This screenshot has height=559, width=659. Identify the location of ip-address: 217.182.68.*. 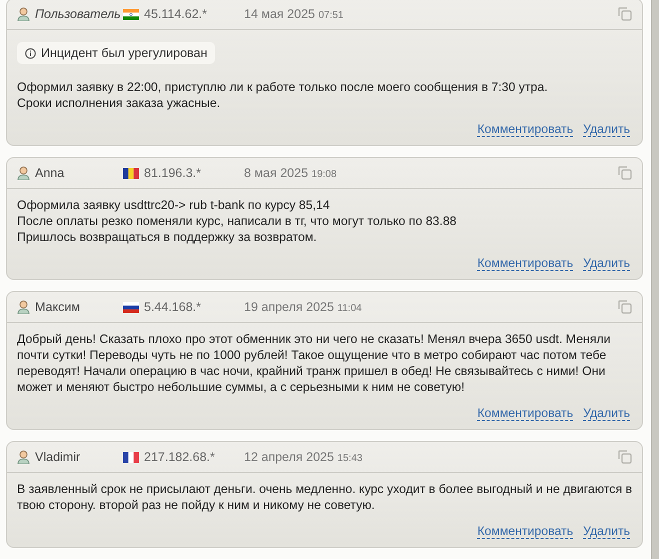
(180, 457).